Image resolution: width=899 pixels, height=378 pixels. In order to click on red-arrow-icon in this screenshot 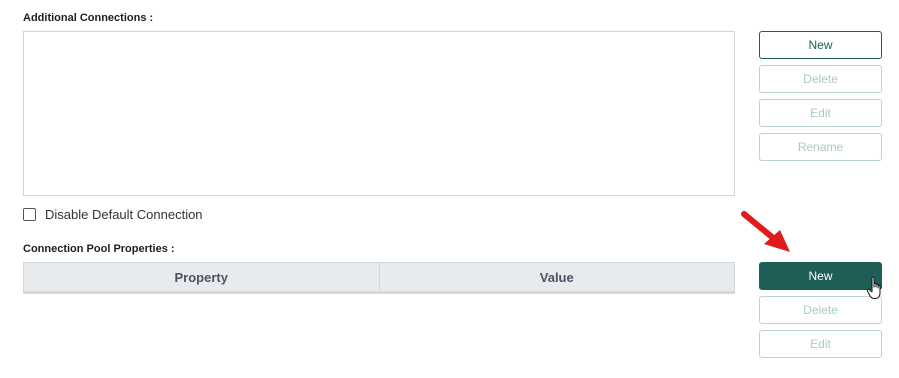, I will do `click(765, 231)`.